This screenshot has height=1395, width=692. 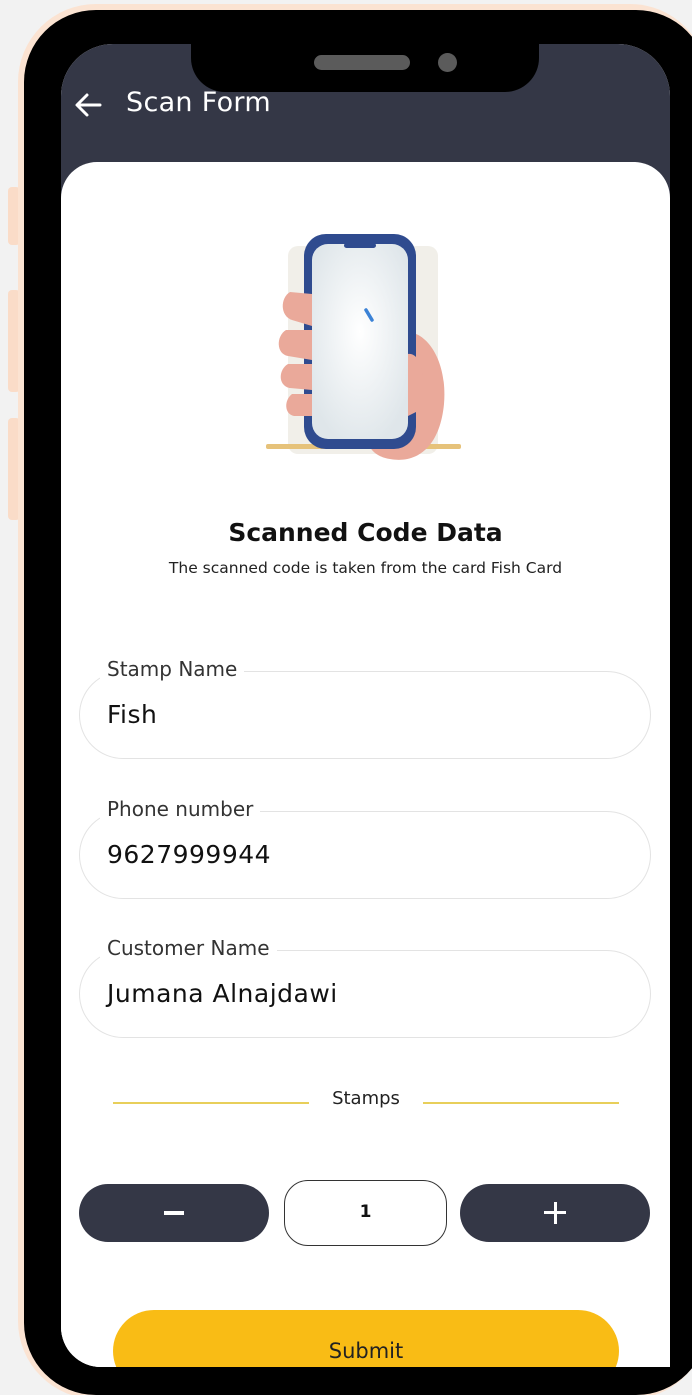 What do you see at coordinates (189, 854) in the screenshot?
I see `phone-number-value: 9627999944` at bounding box center [189, 854].